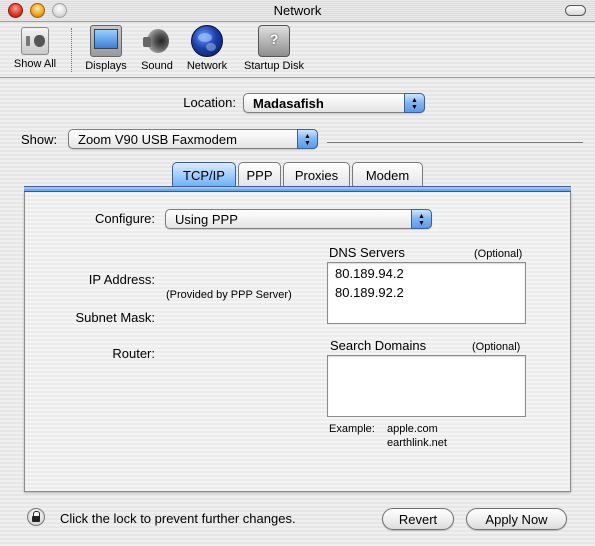 The image size is (595, 546). Describe the element at coordinates (387, 174) in the screenshot. I see `tab-modem: Modem` at that location.